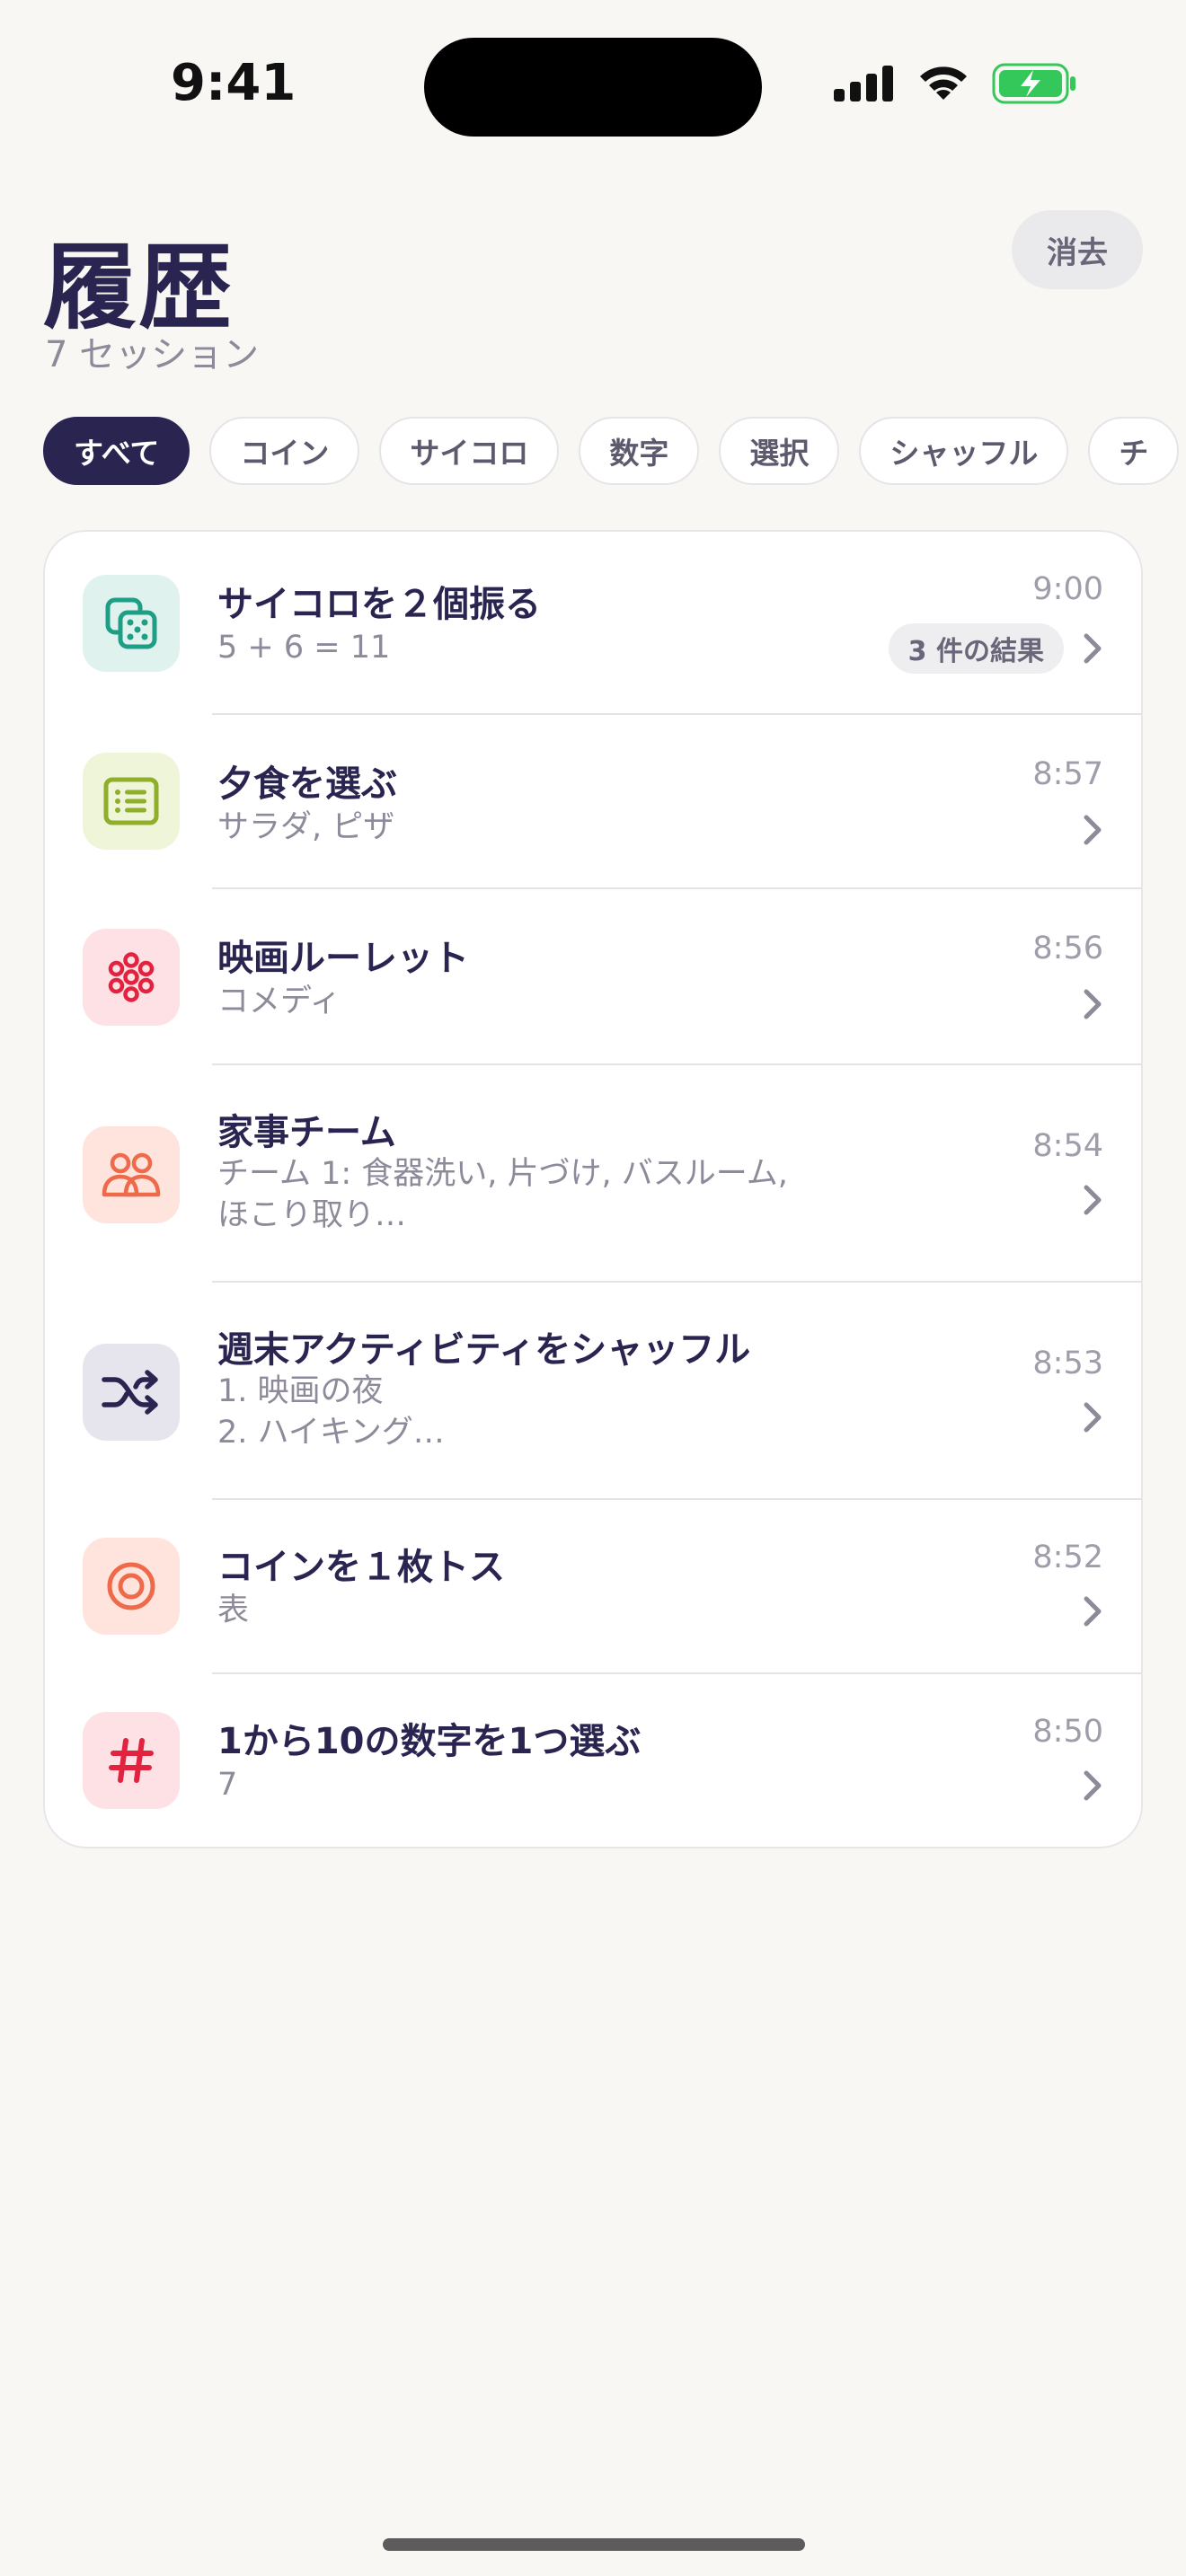 The image size is (1186, 2576). Describe the element at coordinates (976, 648) in the screenshot. I see `results-badge: 3 件の結果` at that location.